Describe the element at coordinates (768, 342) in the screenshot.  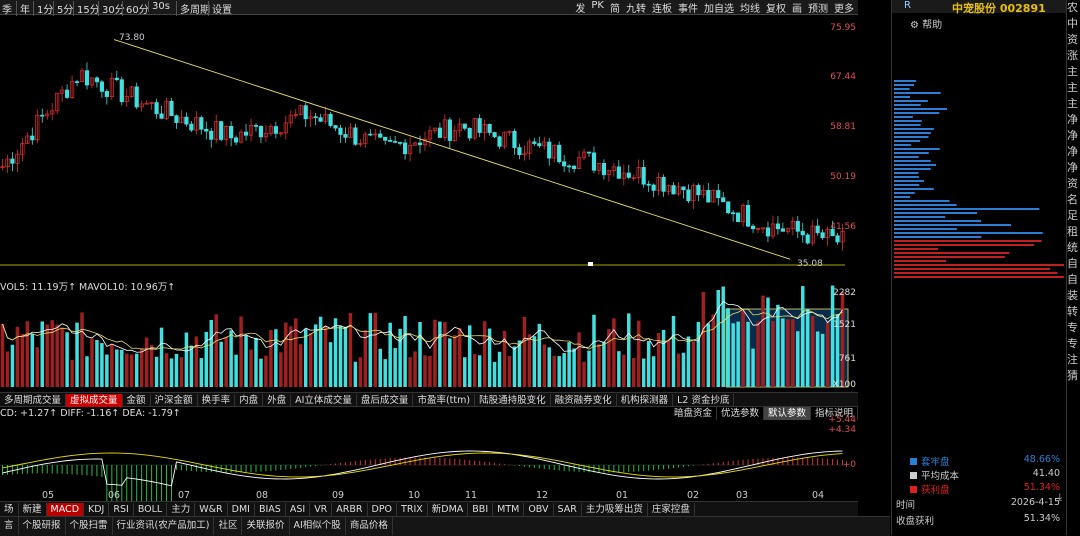
I see `volume-bar` at that location.